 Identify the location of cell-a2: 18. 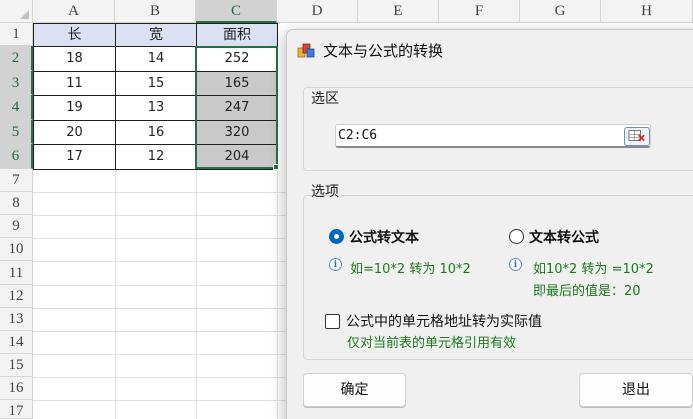
(74, 59).